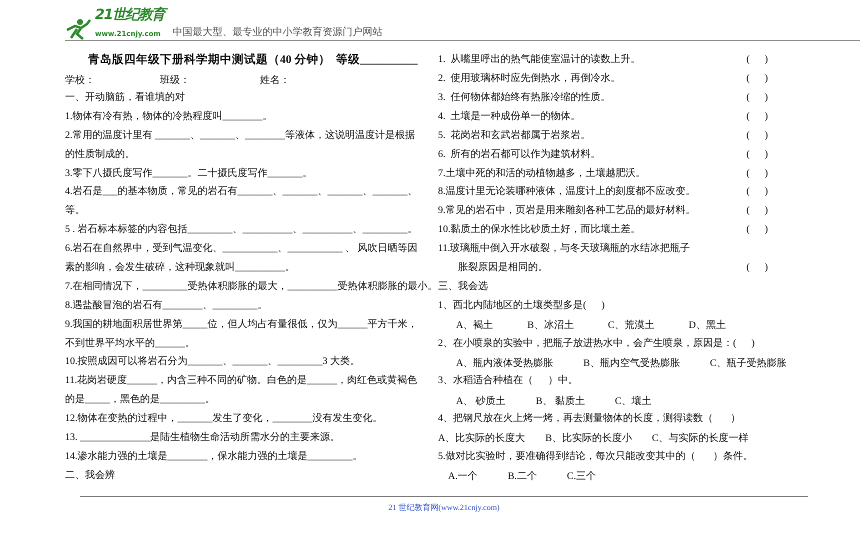 This screenshot has width=860, height=547. What do you see at coordinates (130, 343) in the screenshot?
I see `question-text: 不到世界平均水平的______。` at bounding box center [130, 343].